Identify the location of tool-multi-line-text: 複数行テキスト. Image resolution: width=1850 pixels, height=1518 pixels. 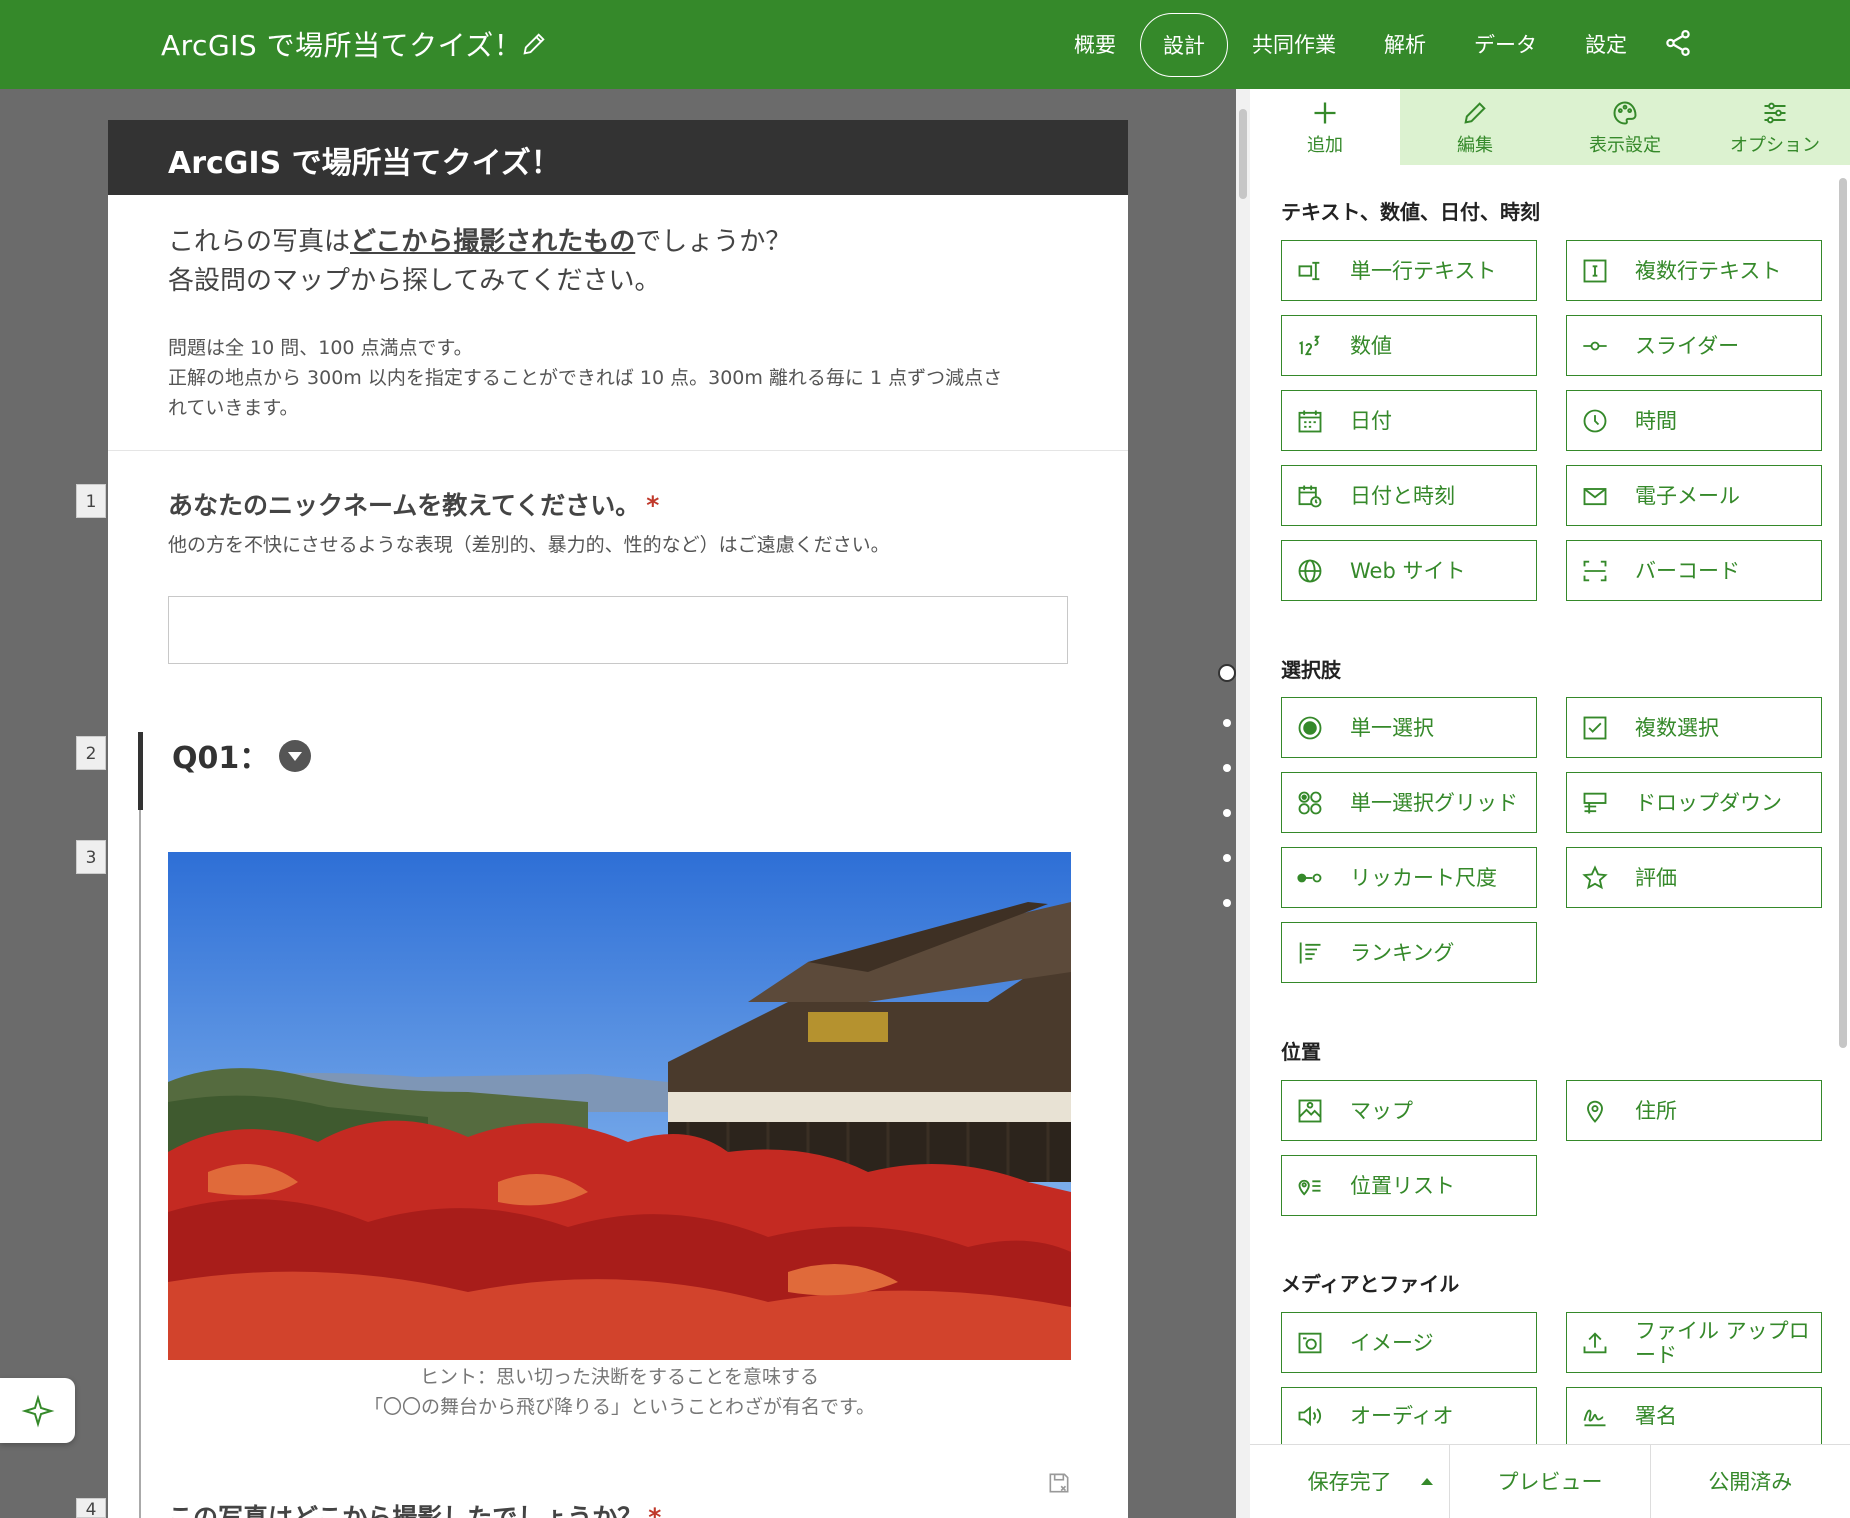
(1694, 270).